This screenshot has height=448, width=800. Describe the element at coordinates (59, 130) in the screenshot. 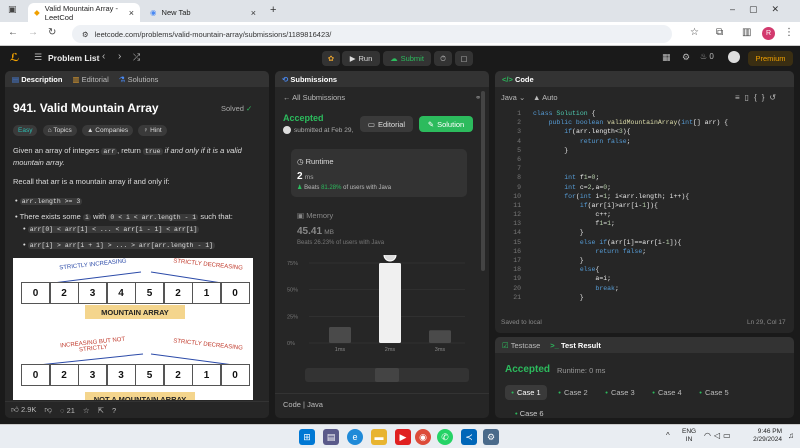

I see `topics-badge: ⌂ Topics` at that location.